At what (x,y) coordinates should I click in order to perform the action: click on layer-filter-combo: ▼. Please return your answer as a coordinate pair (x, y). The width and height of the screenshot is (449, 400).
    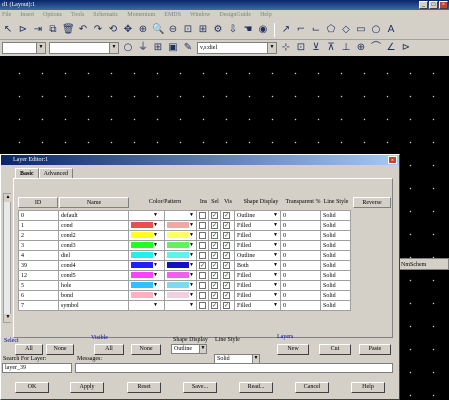
    Looking at the image, I should click on (24, 48).